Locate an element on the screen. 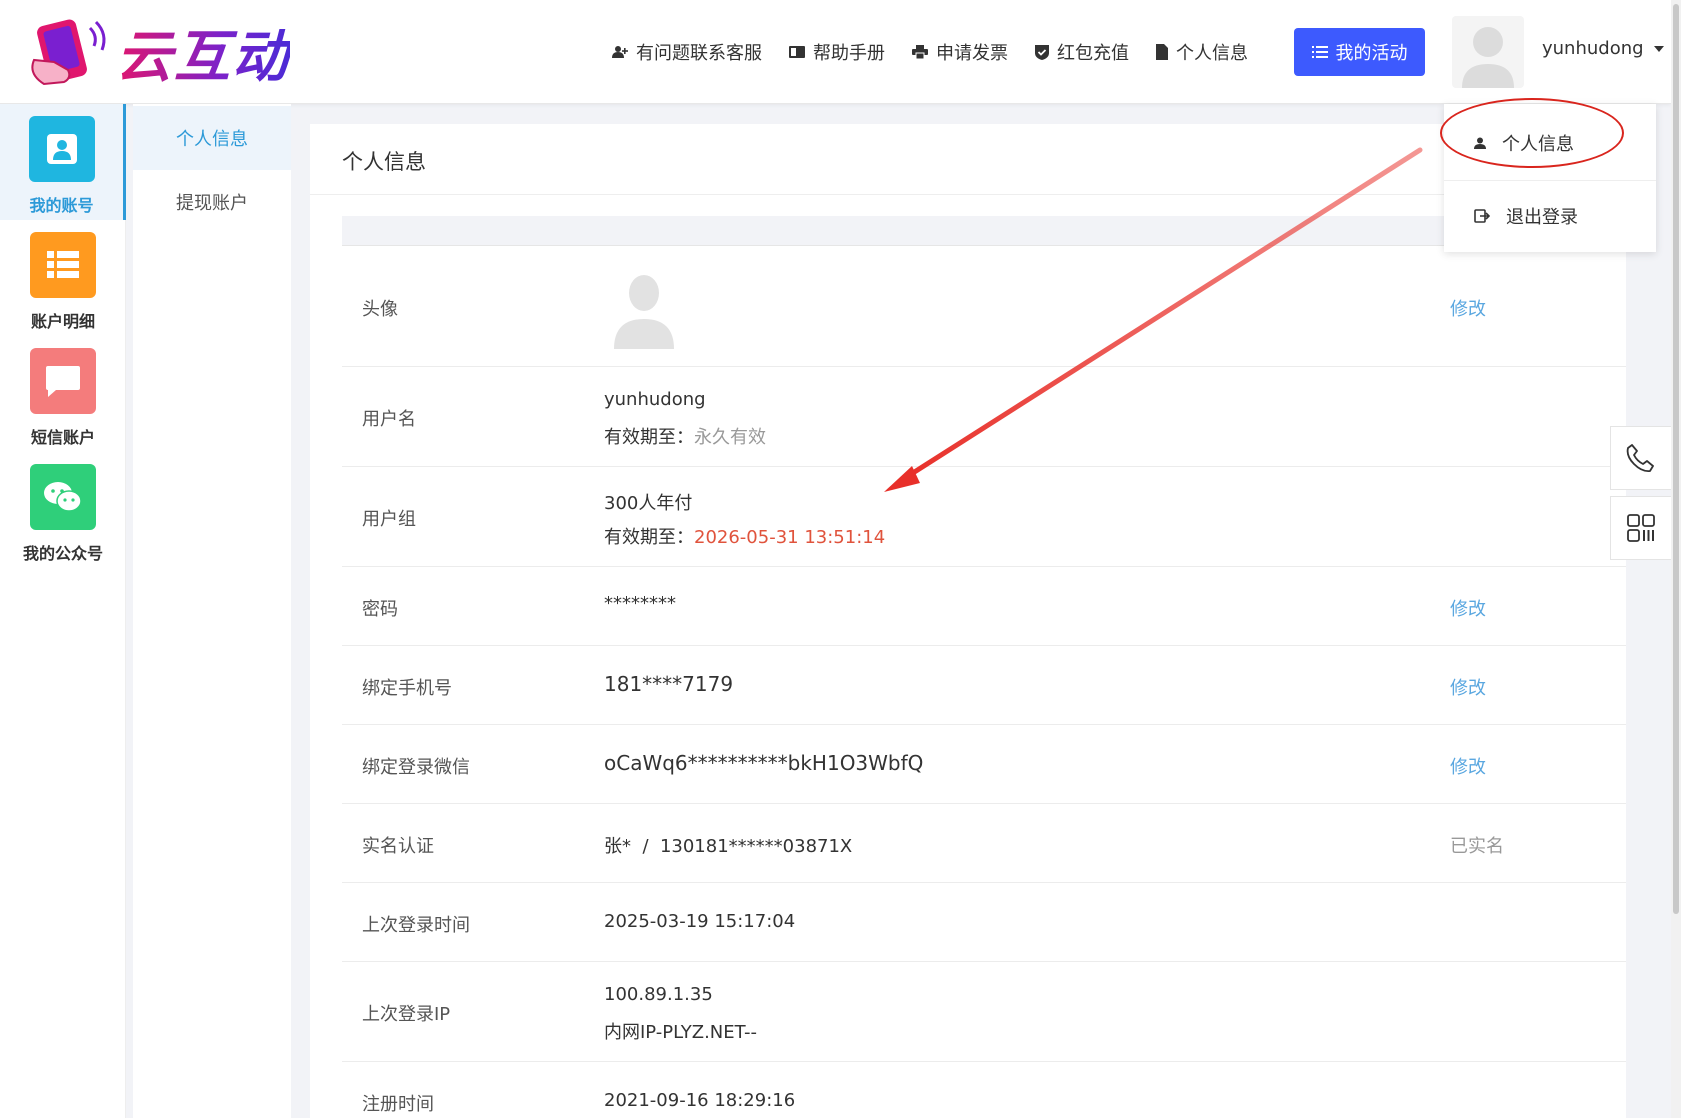 Image resolution: width=1681 pixels, height=1118 pixels. printer-icon is located at coordinates (920, 52).